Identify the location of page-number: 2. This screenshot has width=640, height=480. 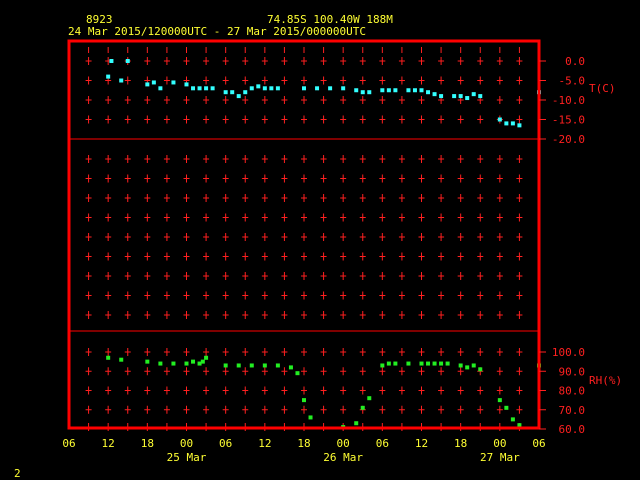
(17, 473).